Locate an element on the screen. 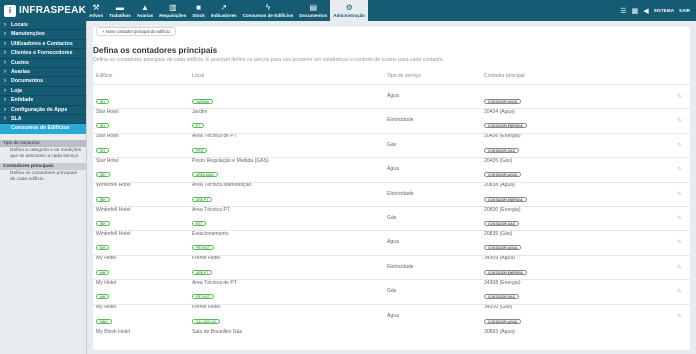  sidebar-item-manutencoes: Manutenções is located at coordinates (43, 35).